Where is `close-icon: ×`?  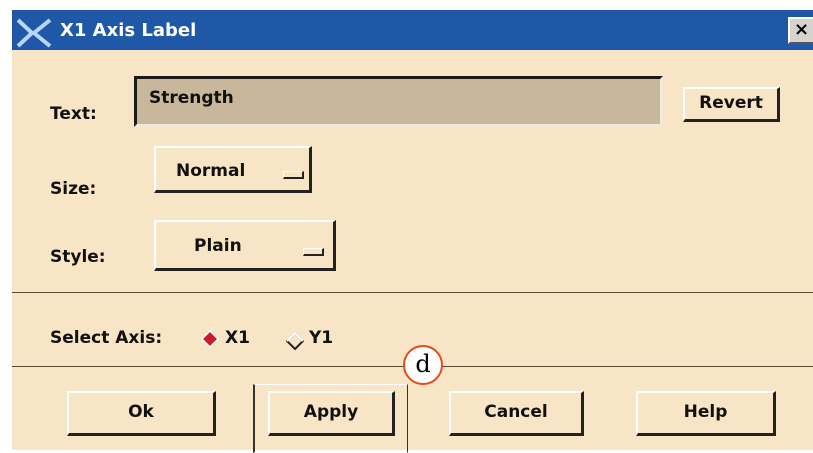 close-icon: × is located at coordinates (801, 29).